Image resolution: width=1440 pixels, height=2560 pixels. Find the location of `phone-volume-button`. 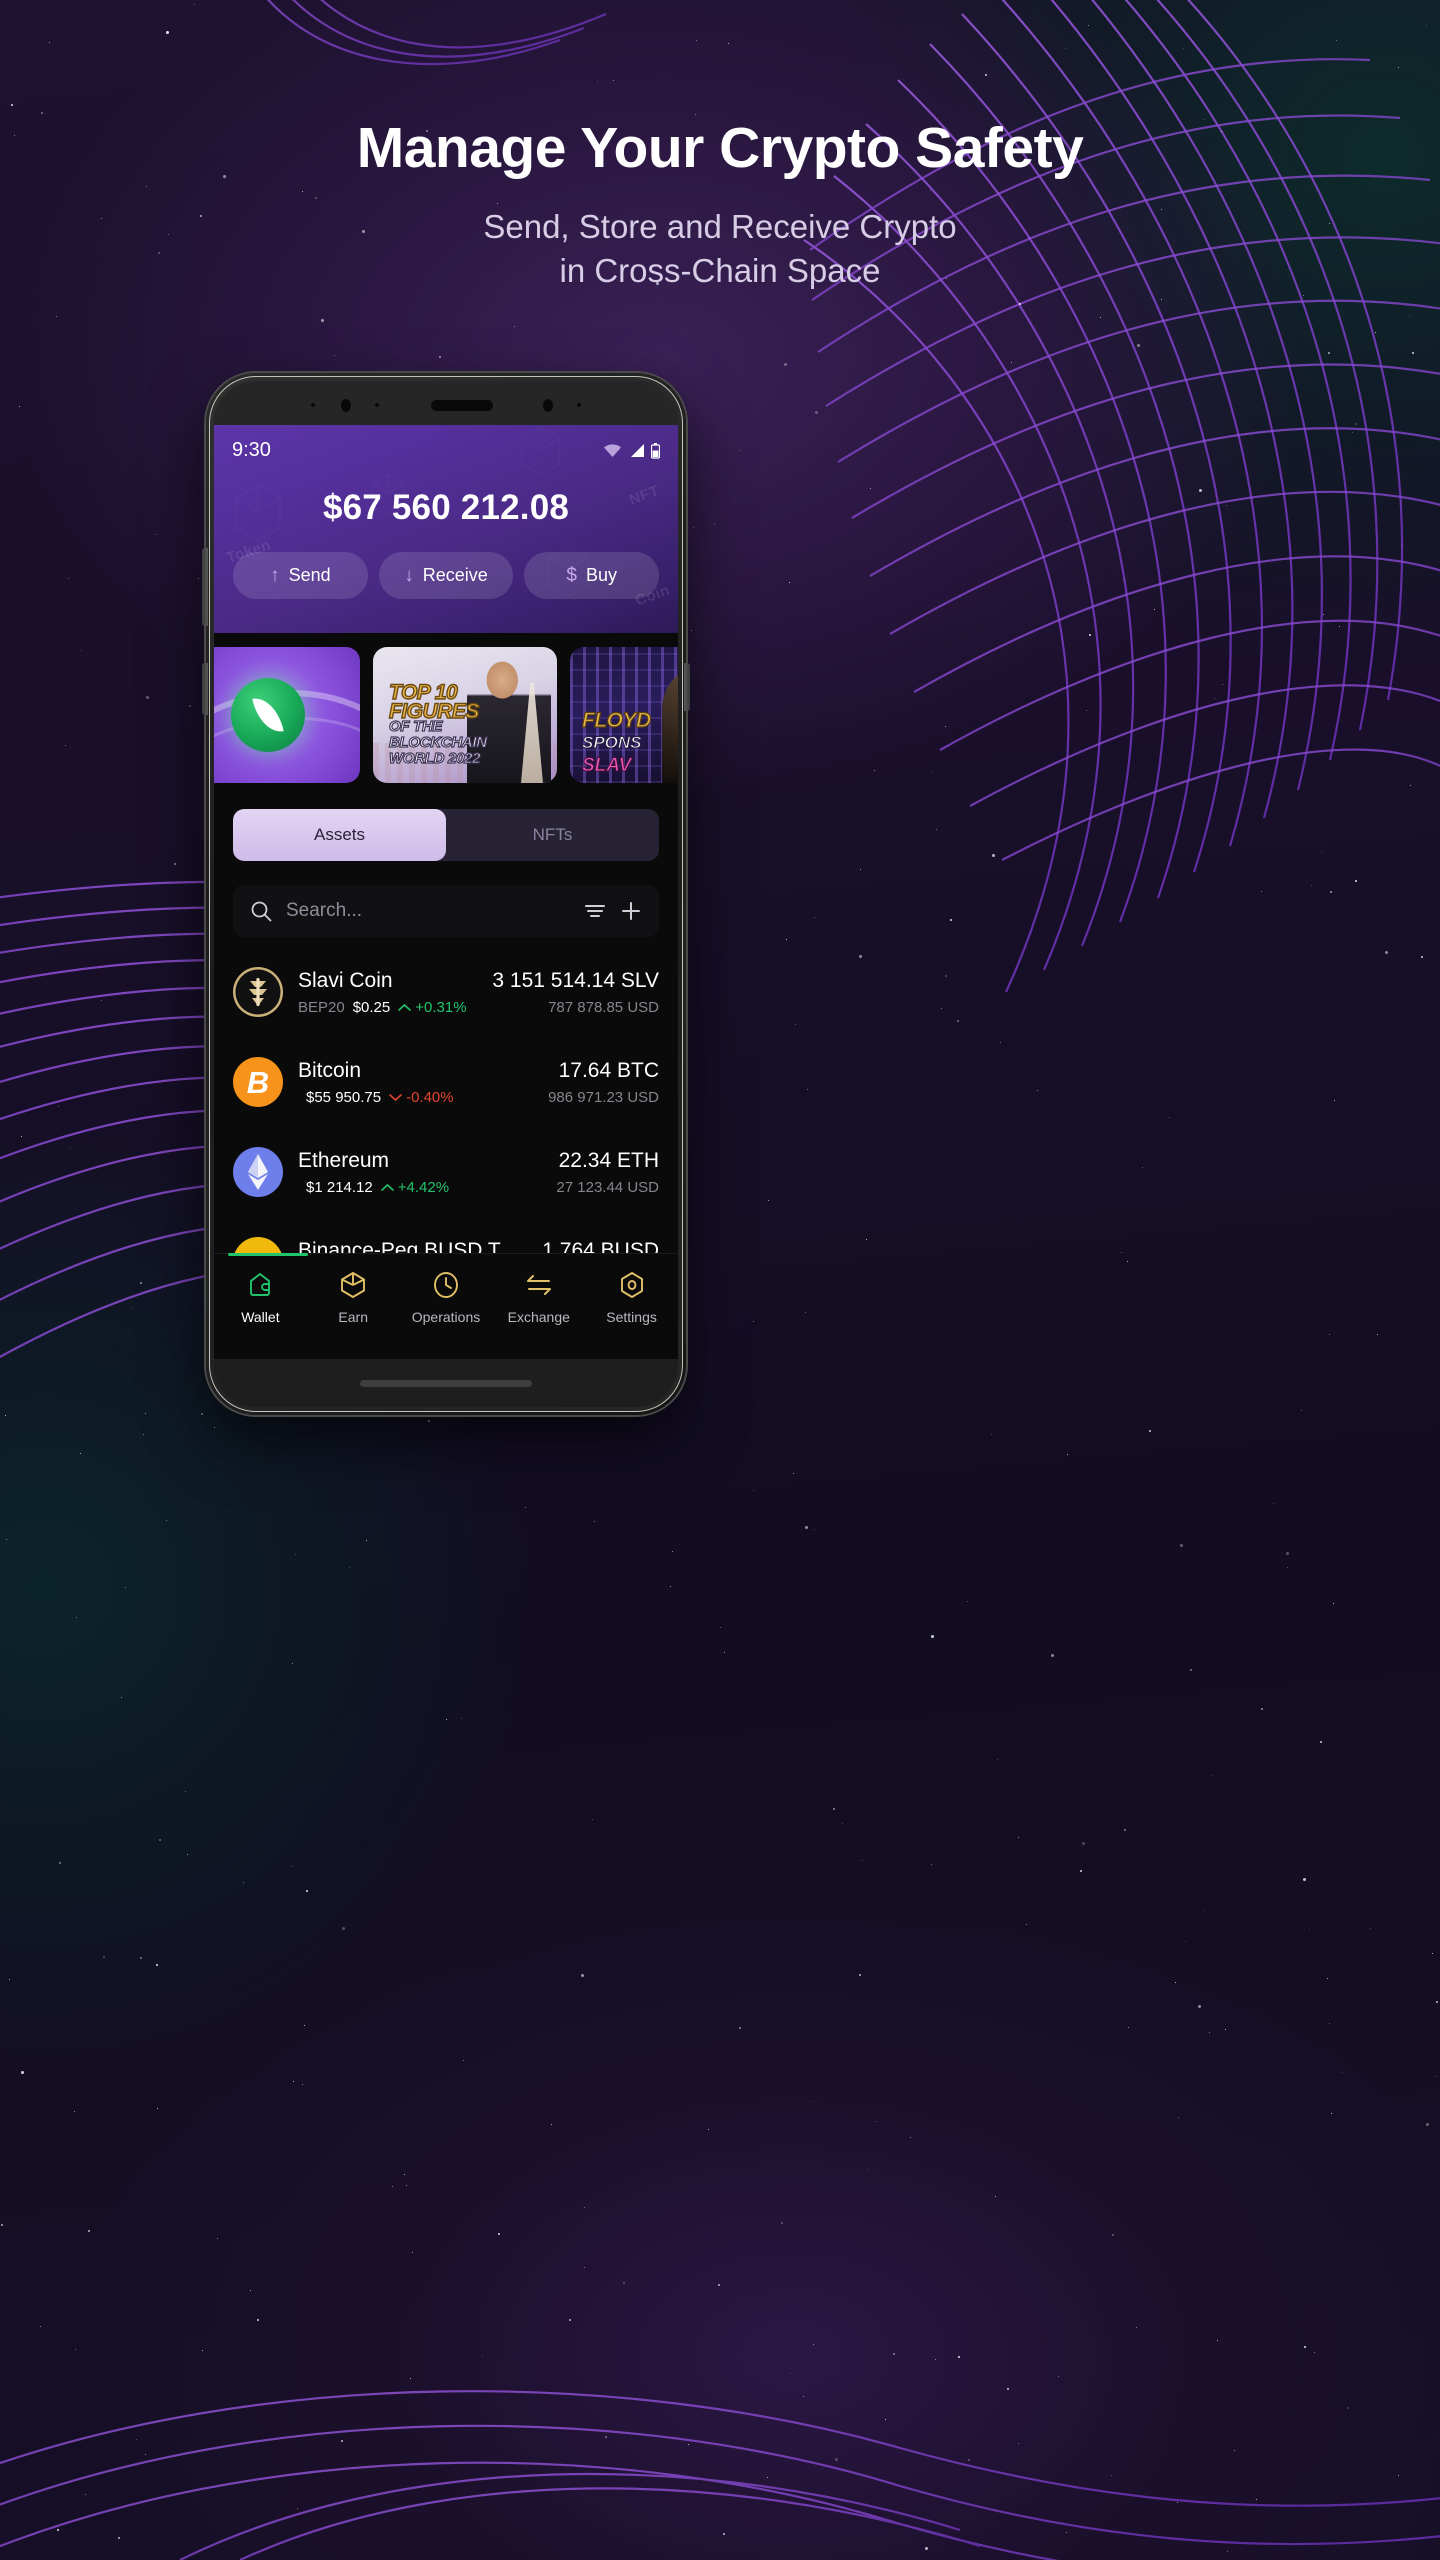

phone-volume-button is located at coordinates (205, 689).